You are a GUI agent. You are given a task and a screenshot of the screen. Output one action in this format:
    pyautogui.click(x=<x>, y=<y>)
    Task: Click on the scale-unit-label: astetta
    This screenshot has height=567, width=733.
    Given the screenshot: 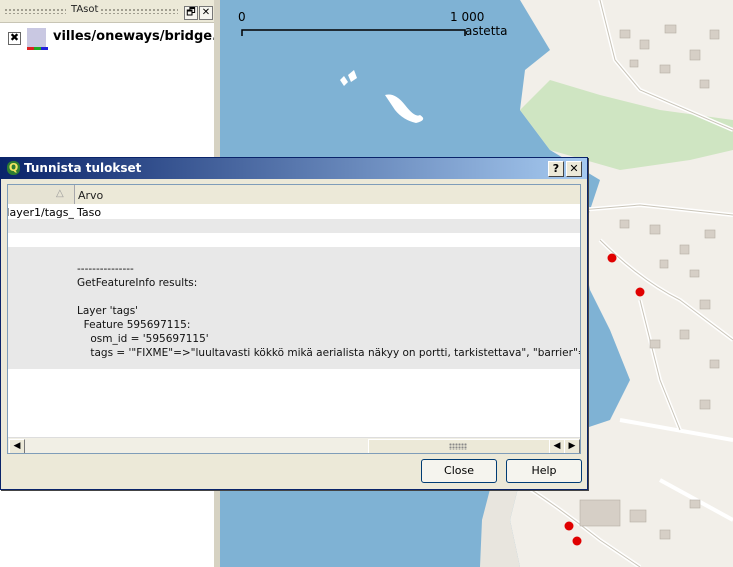 What is the action you would take?
    pyautogui.click(x=486, y=31)
    